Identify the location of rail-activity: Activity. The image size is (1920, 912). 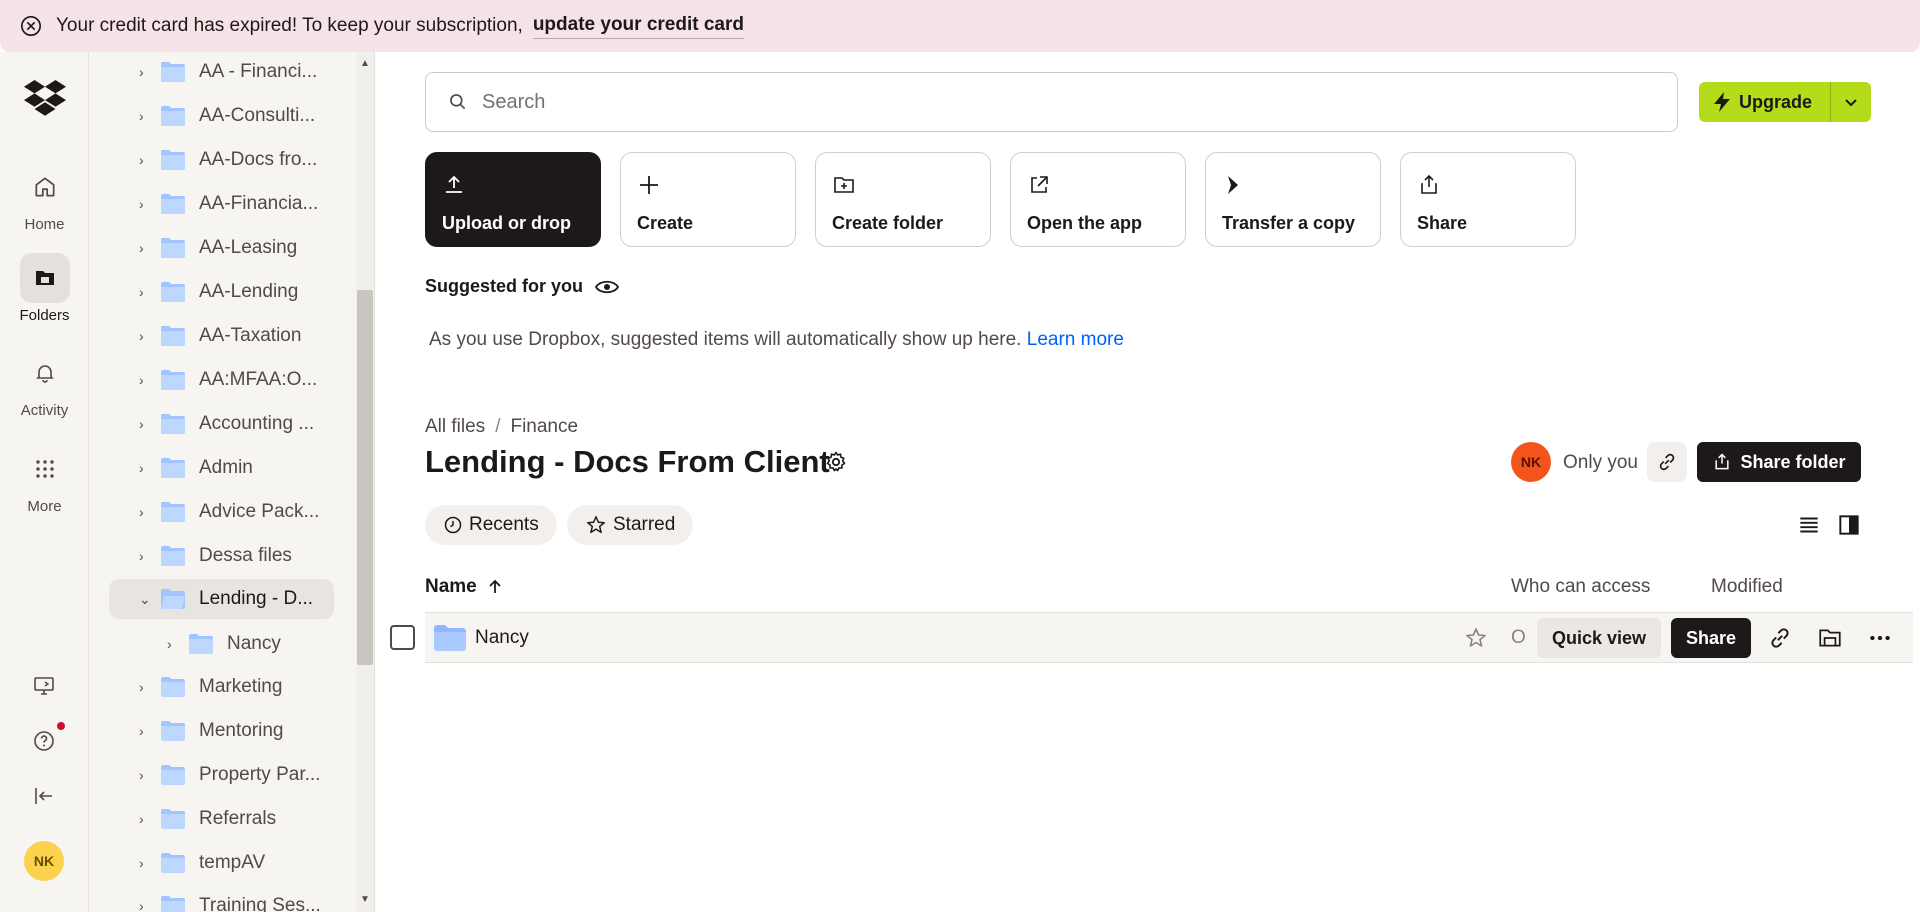
(44, 383).